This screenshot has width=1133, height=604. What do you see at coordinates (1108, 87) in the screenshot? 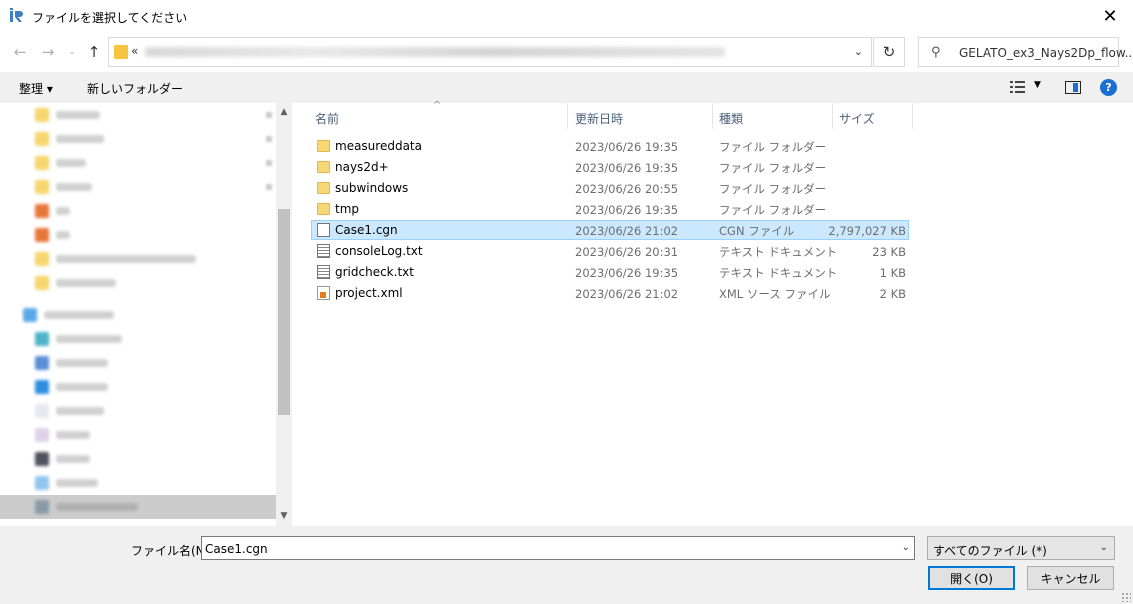
I see `help-icon: ?` at bounding box center [1108, 87].